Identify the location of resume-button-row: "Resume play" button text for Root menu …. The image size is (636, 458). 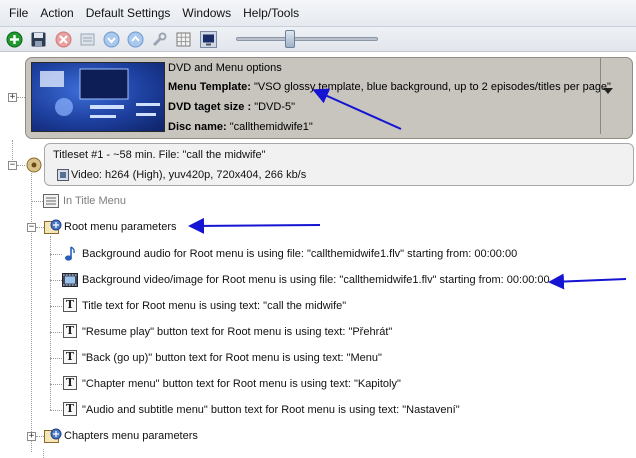
(237, 332).